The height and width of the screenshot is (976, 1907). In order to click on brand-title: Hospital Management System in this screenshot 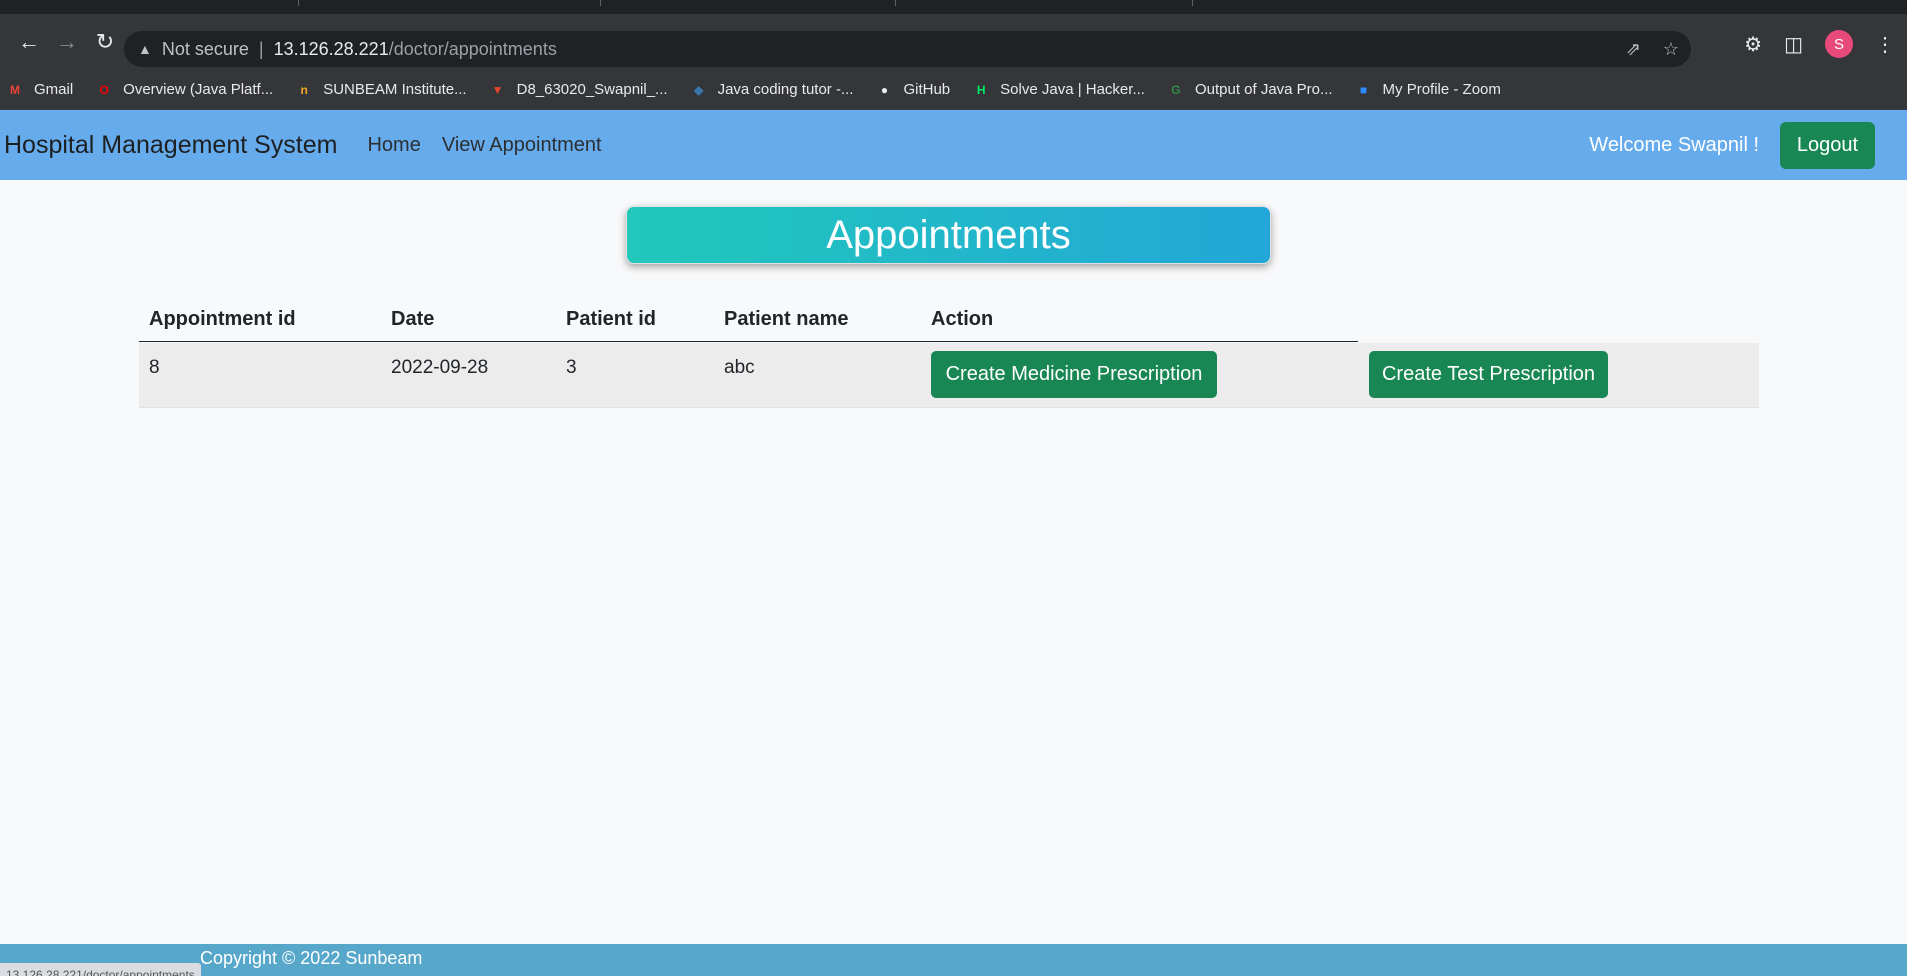, I will do `click(170, 145)`.